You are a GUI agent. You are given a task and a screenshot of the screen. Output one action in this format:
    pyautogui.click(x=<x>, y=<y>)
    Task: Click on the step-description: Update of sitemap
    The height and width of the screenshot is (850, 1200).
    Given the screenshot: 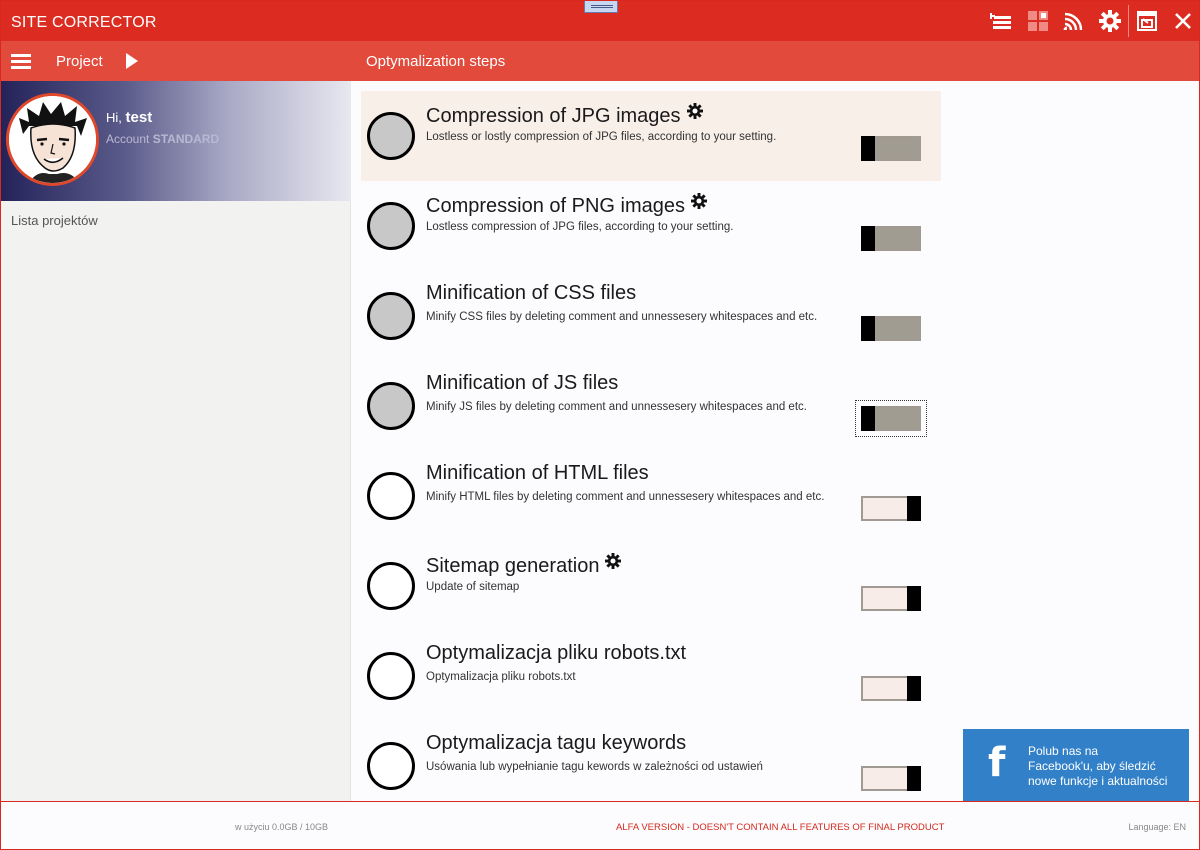 What is the action you would take?
    pyautogui.click(x=473, y=587)
    